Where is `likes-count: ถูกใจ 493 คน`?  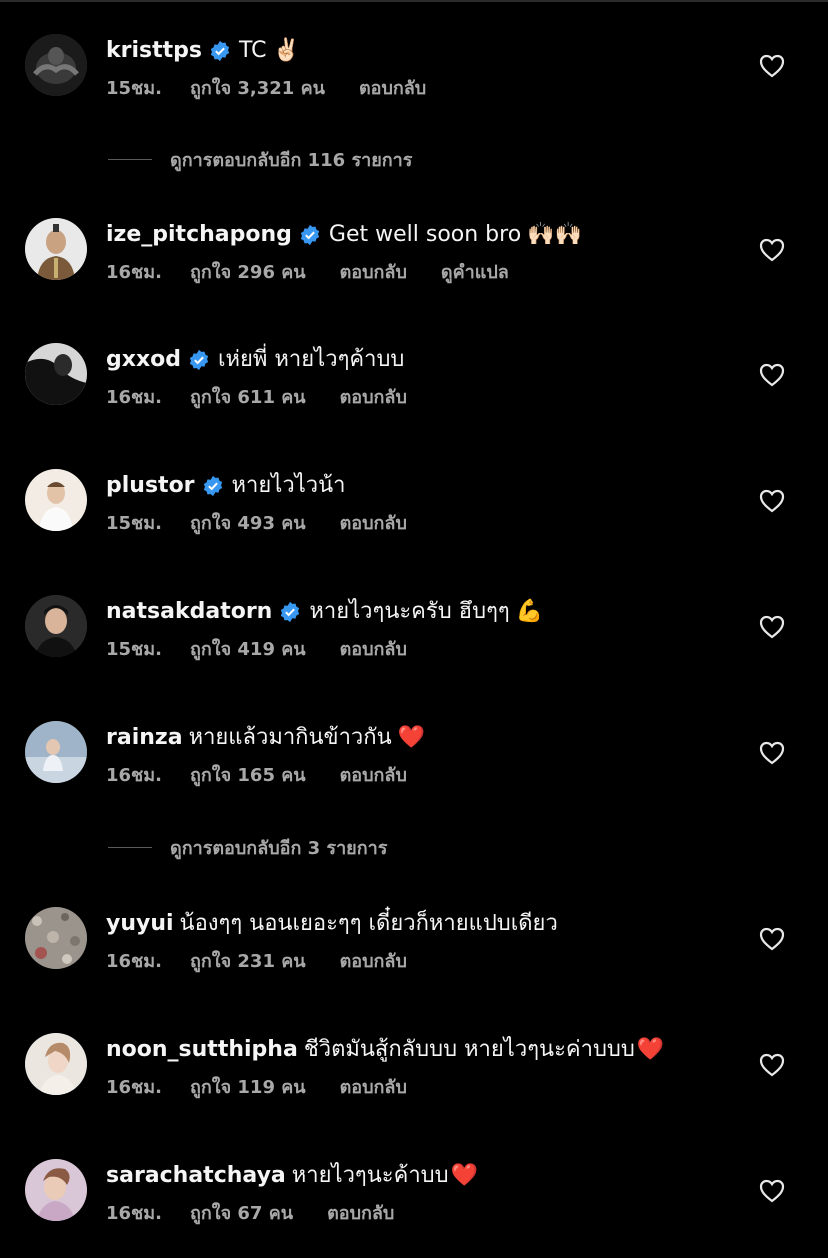
likes-count: ถูกใจ 493 คน is located at coordinates (248, 524).